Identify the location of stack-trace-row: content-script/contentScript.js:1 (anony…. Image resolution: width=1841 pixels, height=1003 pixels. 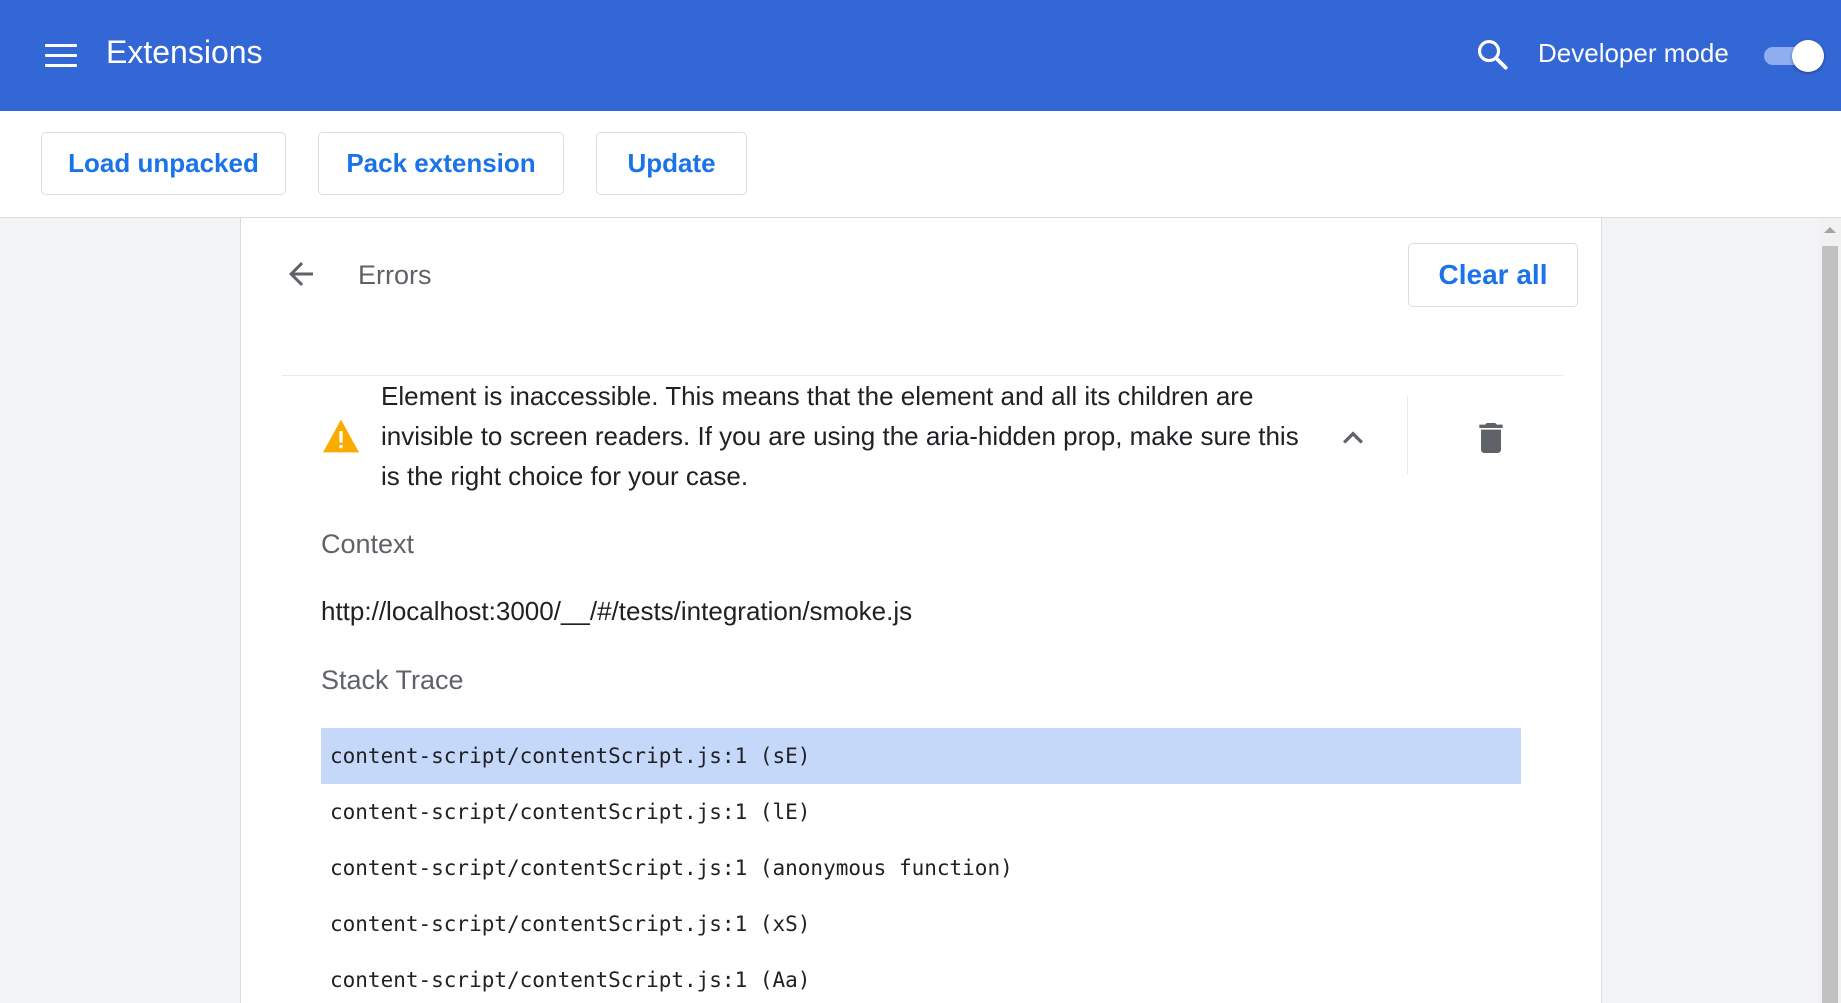
(921, 868).